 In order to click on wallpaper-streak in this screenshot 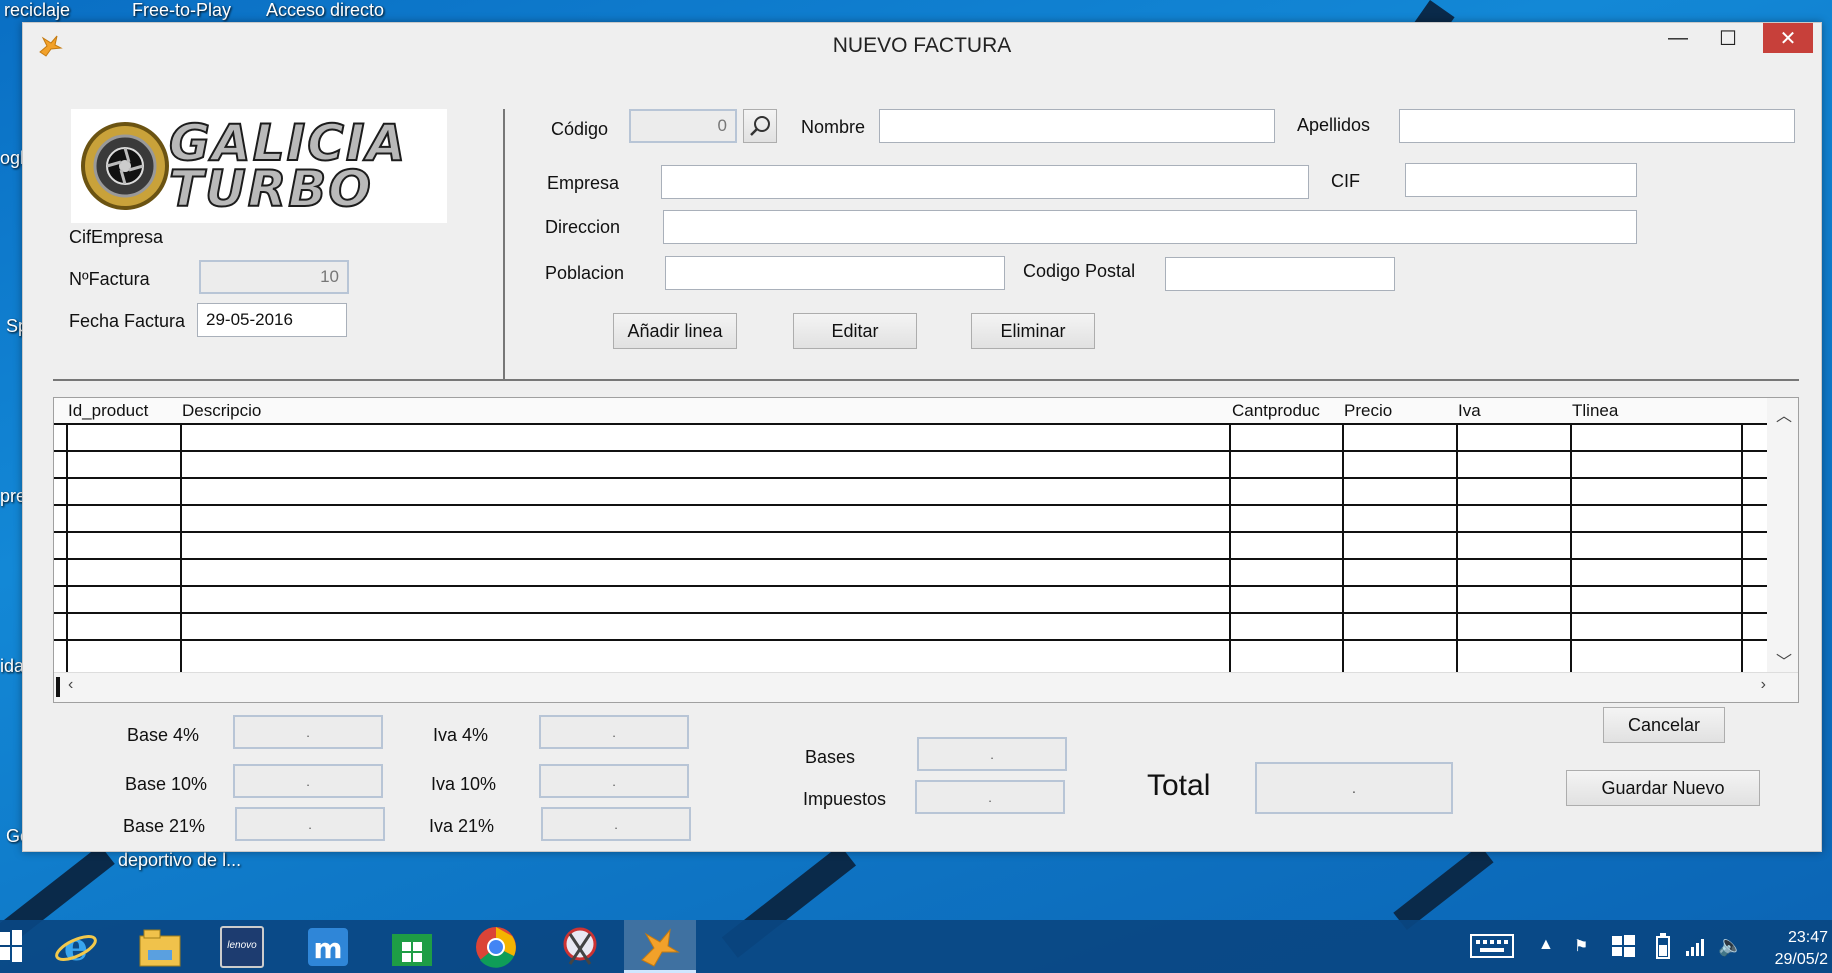, I will do `click(1443, 888)`.